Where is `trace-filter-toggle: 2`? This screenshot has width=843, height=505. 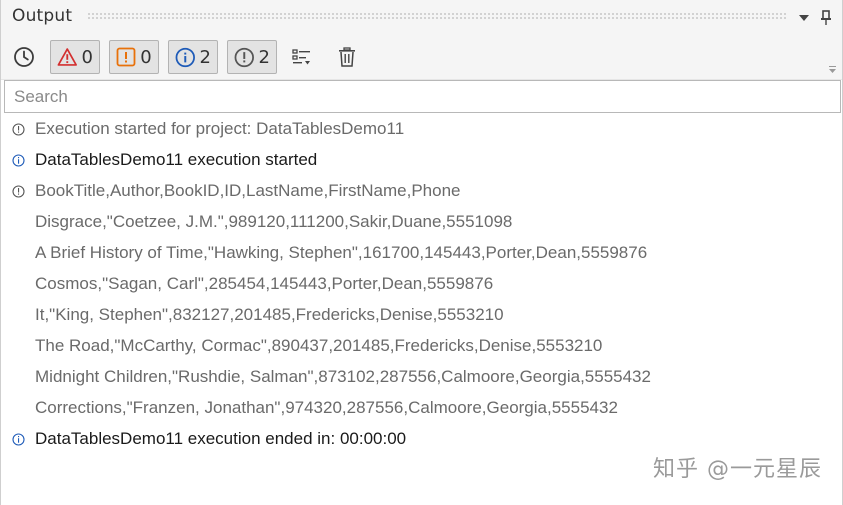 trace-filter-toggle: 2 is located at coordinates (252, 57).